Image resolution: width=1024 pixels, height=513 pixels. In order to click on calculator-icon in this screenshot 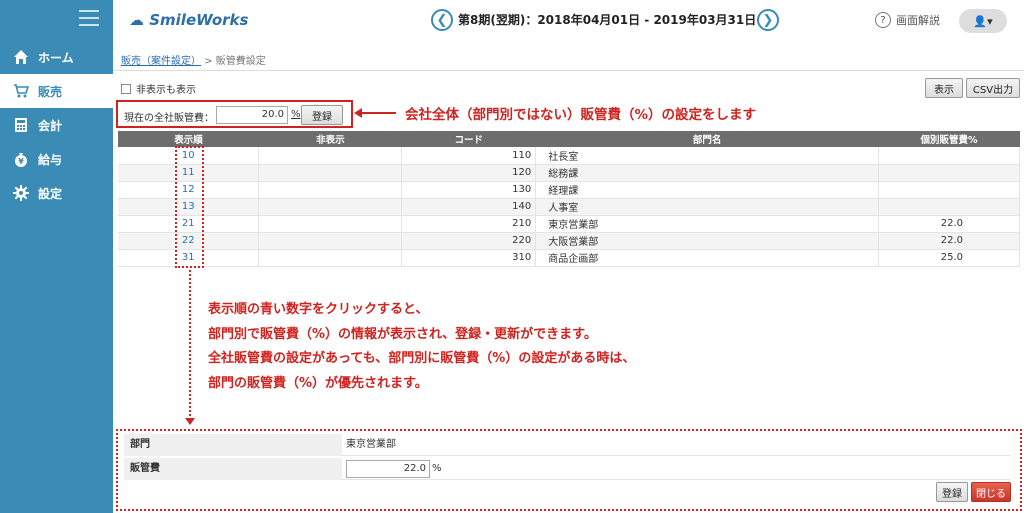, I will do `click(21, 125)`.